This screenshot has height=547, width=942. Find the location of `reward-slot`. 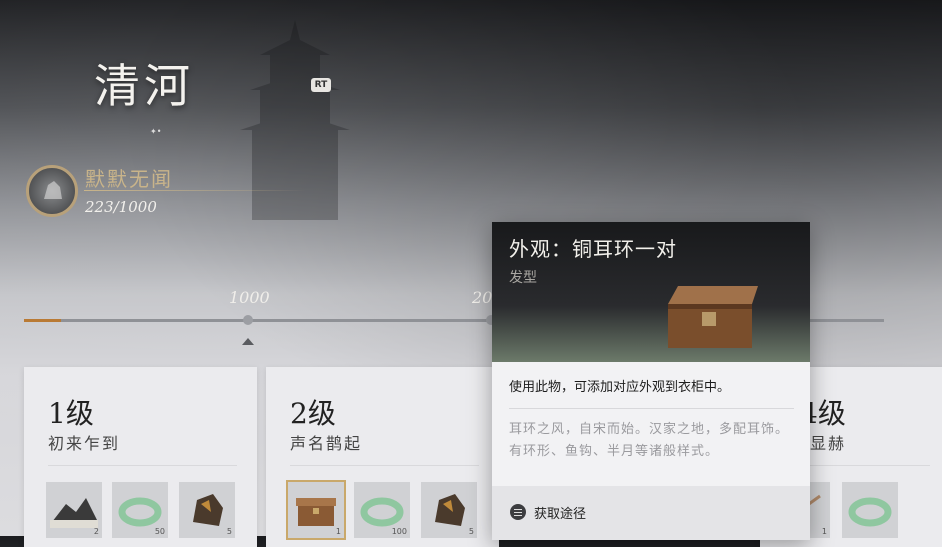

reward-slot is located at coordinates (870, 510).